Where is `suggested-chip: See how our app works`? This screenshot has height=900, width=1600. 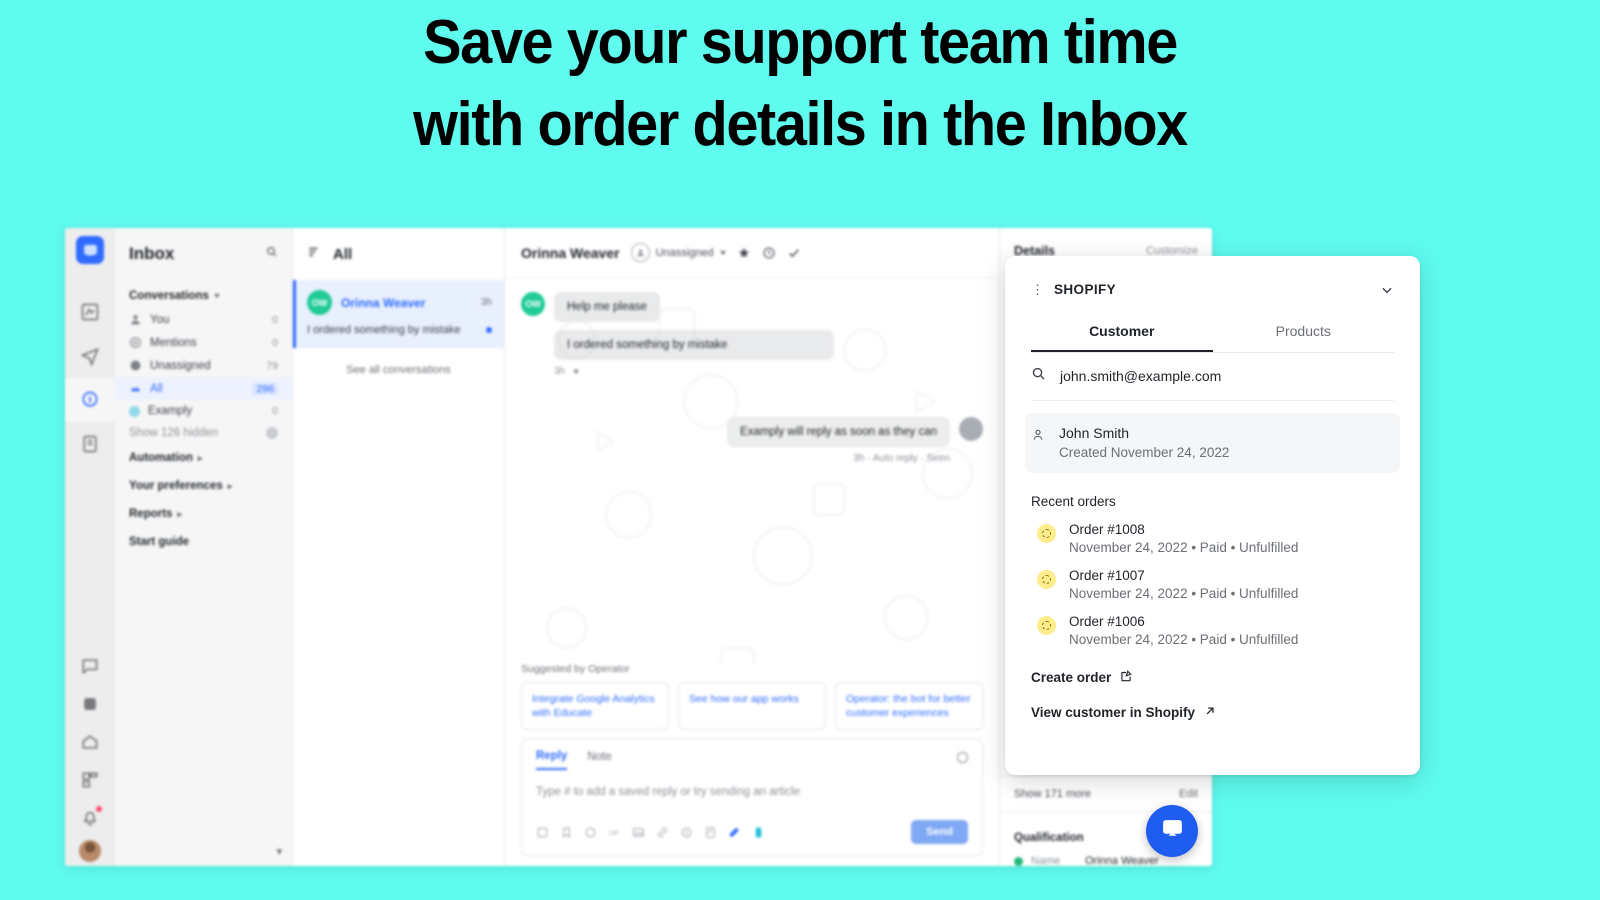
suggested-chip: See how our app works is located at coordinates (752, 706).